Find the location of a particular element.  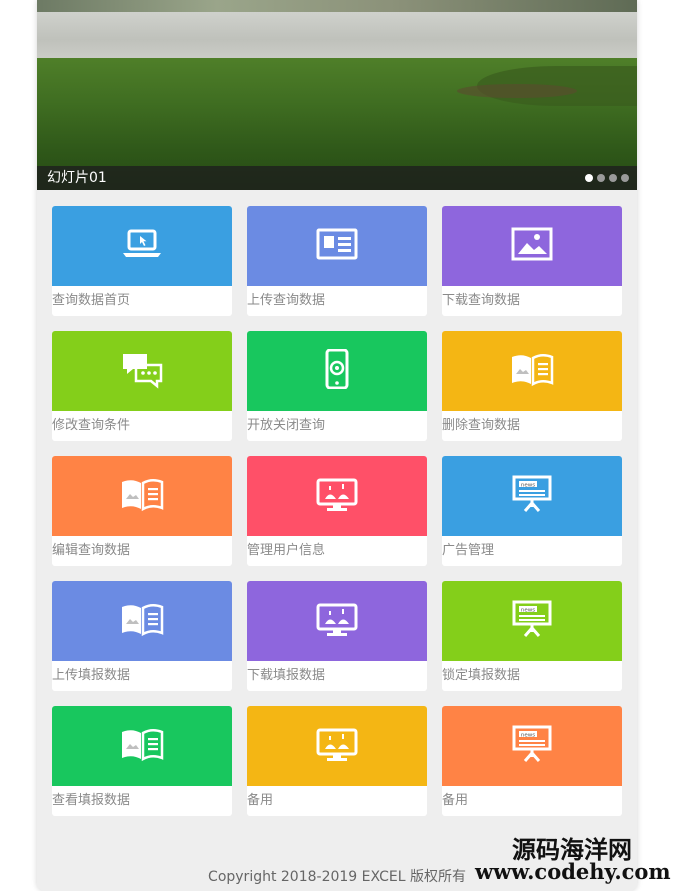

menu-tile: news 广告管理 is located at coordinates (532, 511).